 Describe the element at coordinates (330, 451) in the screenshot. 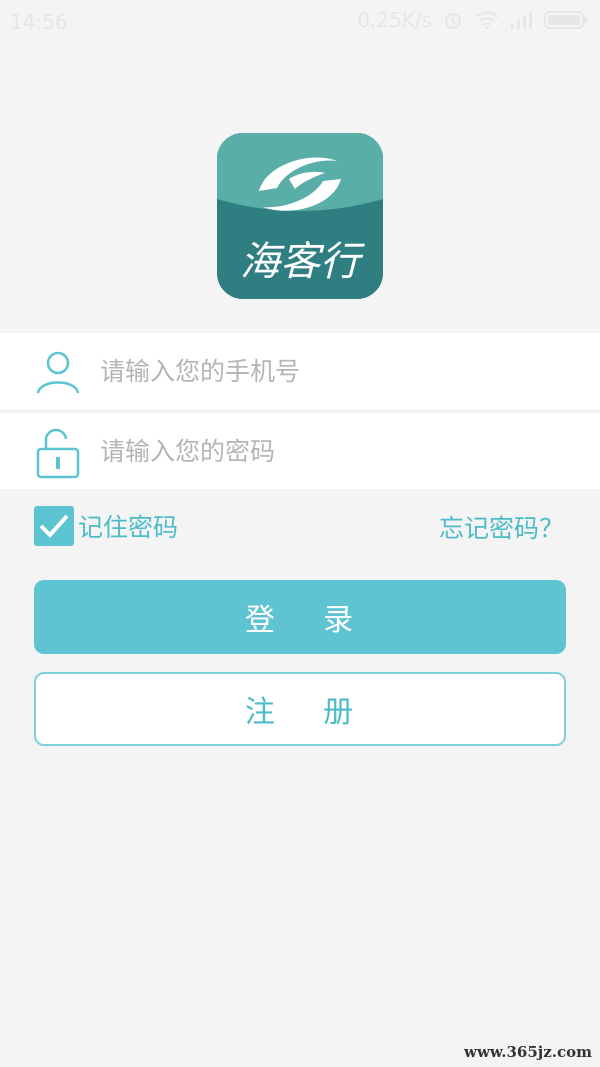

I see `password-input` at that location.